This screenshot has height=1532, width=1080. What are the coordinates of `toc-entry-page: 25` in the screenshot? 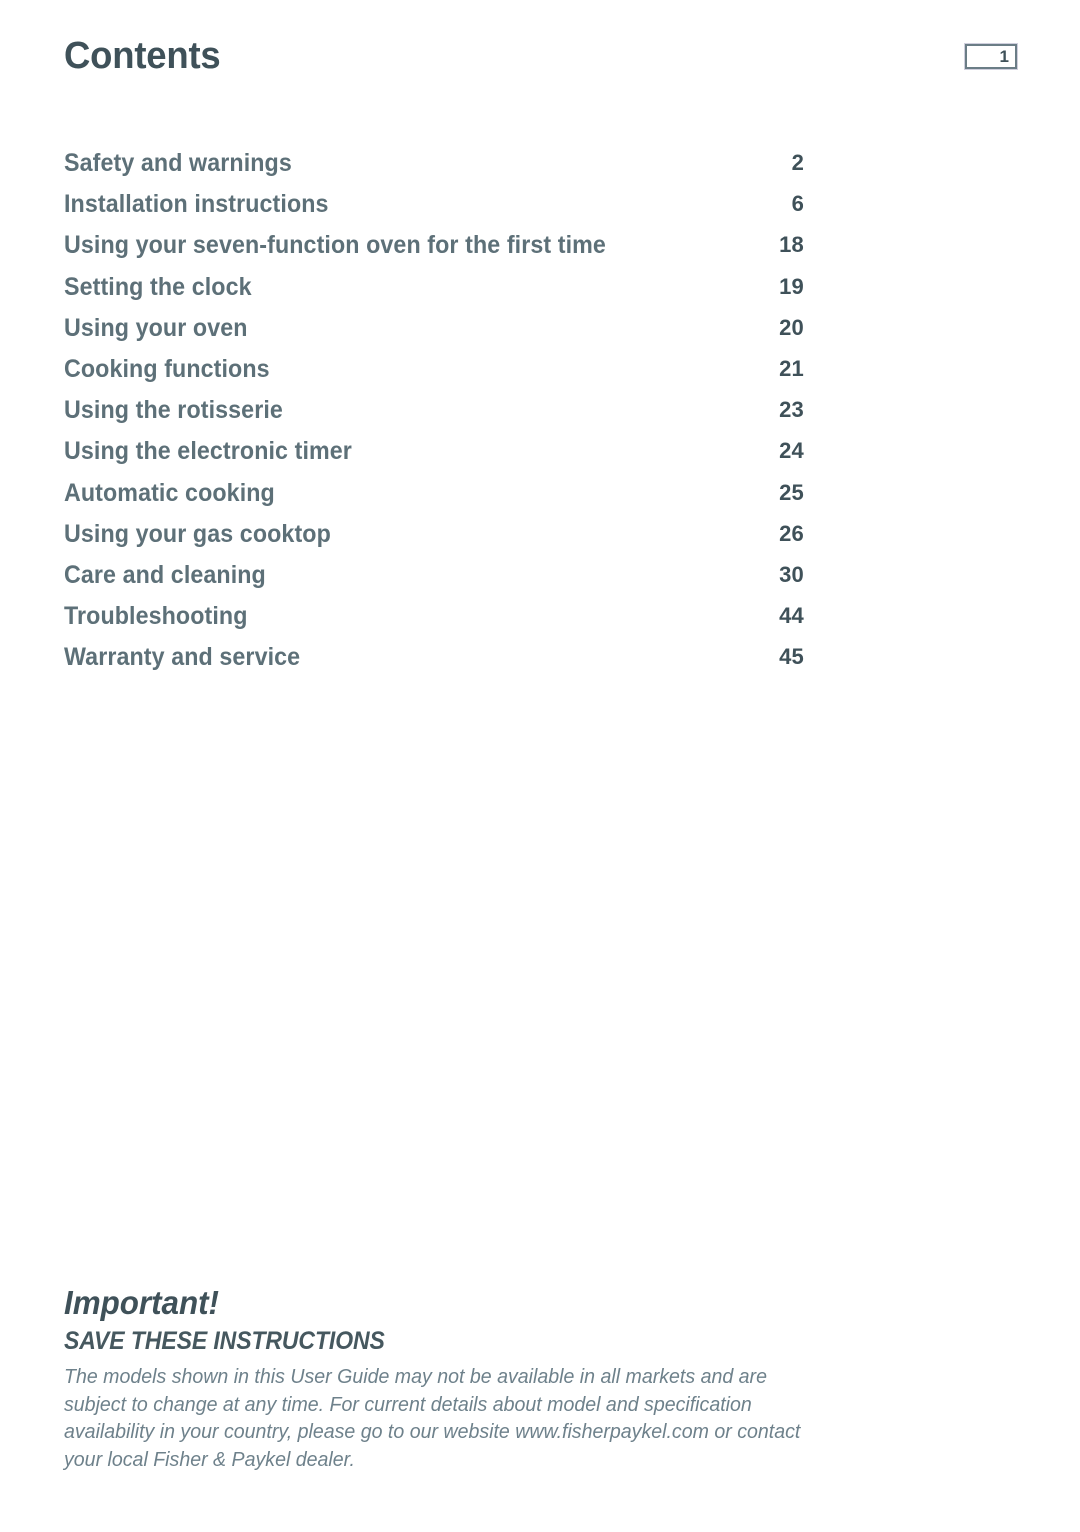 It's located at (791, 492).